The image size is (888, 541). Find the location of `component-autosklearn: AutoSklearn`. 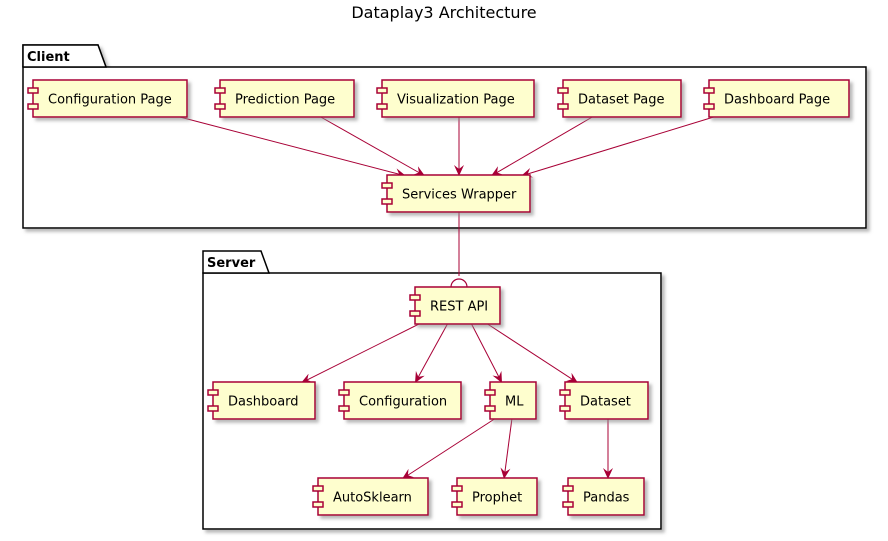

component-autosklearn: AutoSklearn is located at coordinates (370, 496).